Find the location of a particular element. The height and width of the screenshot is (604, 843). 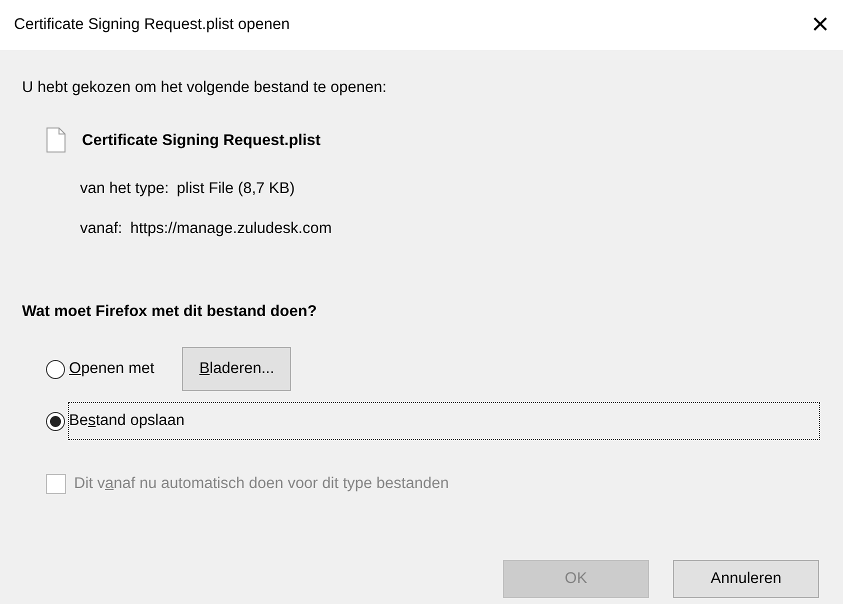

dialog-button: OK is located at coordinates (576, 579).